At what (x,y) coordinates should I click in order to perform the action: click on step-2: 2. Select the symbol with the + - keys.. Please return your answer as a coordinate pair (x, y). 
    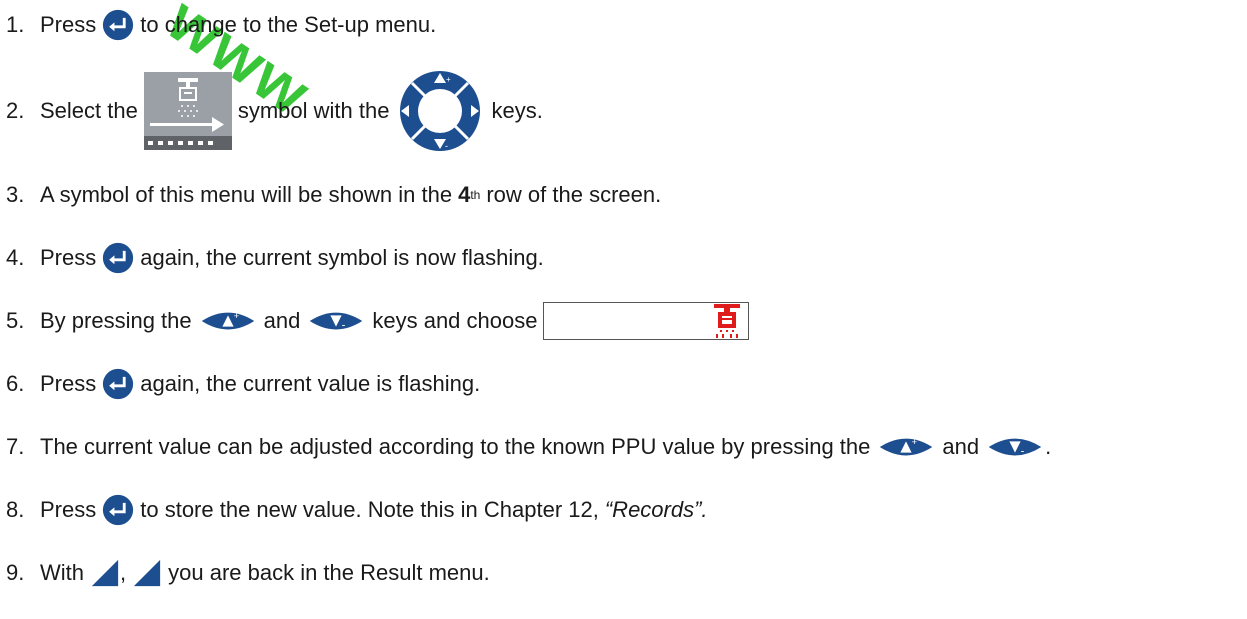
    Looking at the image, I should click on (274, 111).